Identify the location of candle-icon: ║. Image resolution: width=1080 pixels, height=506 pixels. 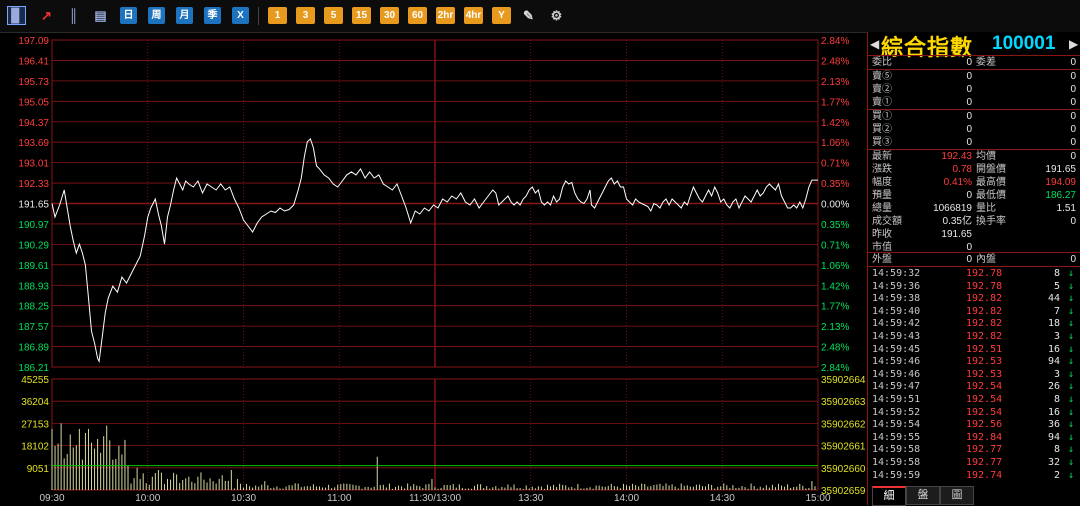
(73, 15).